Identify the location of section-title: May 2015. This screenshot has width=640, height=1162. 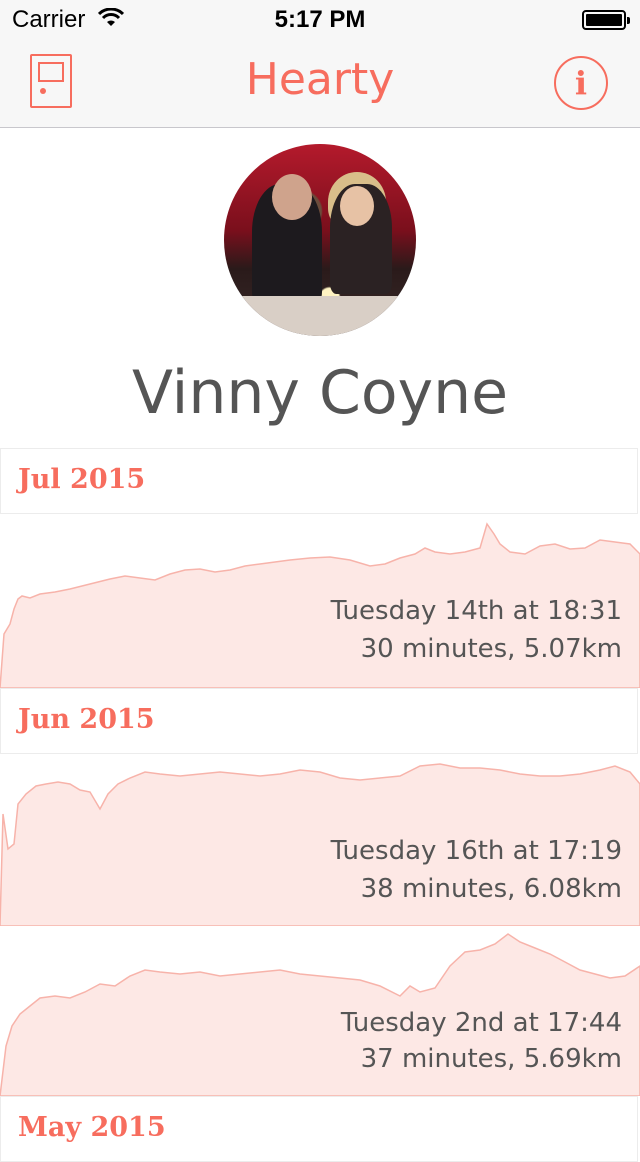
(92, 1127).